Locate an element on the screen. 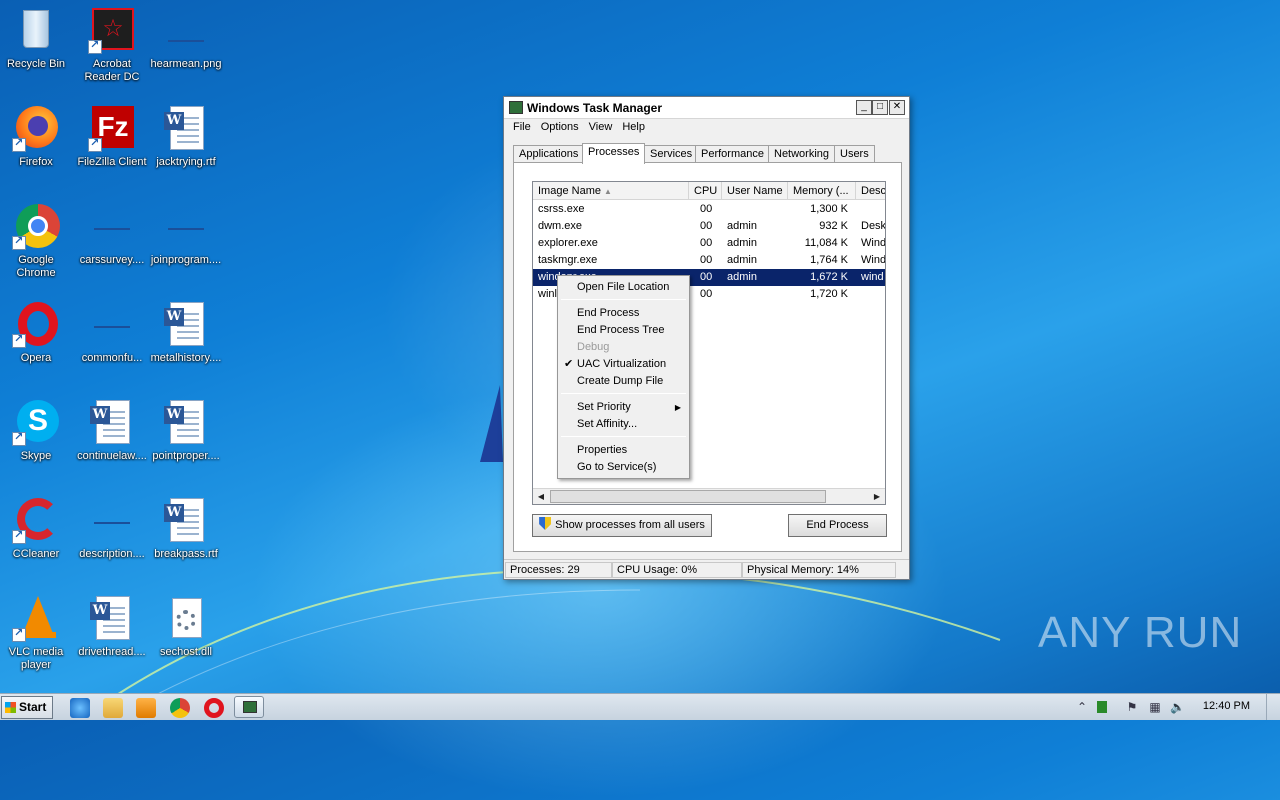  menu-help: Help is located at coordinates (633, 127).